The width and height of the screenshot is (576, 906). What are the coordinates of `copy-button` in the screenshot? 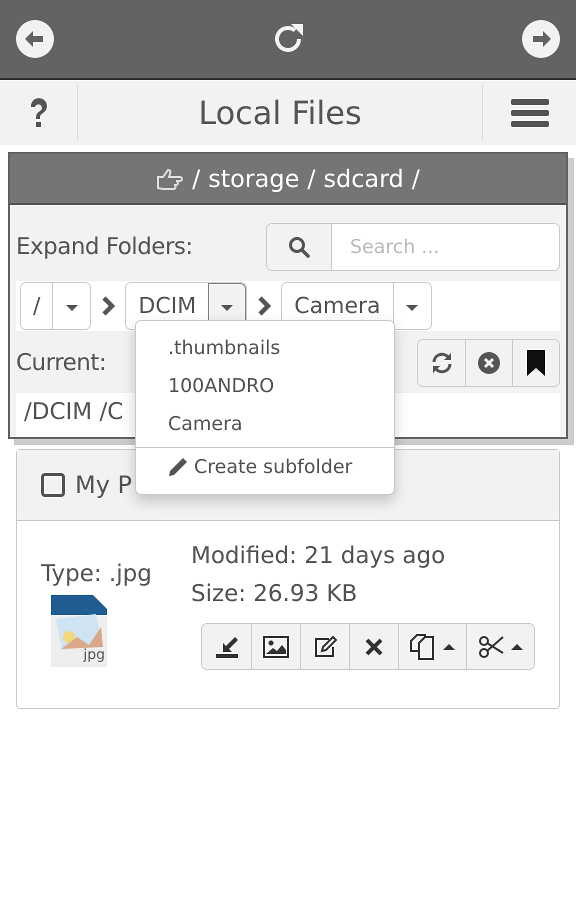 It's located at (432, 646).